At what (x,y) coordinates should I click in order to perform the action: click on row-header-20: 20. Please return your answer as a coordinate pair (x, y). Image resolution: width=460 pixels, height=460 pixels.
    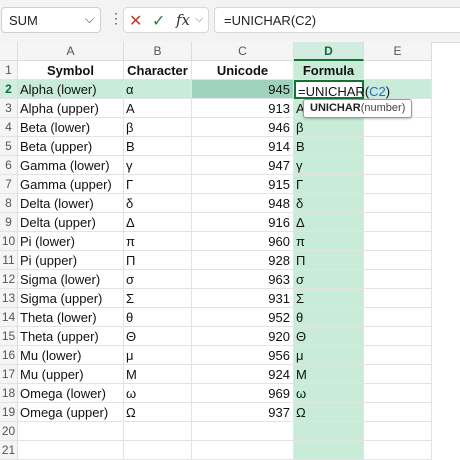
    Looking at the image, I should click on (9, 431).